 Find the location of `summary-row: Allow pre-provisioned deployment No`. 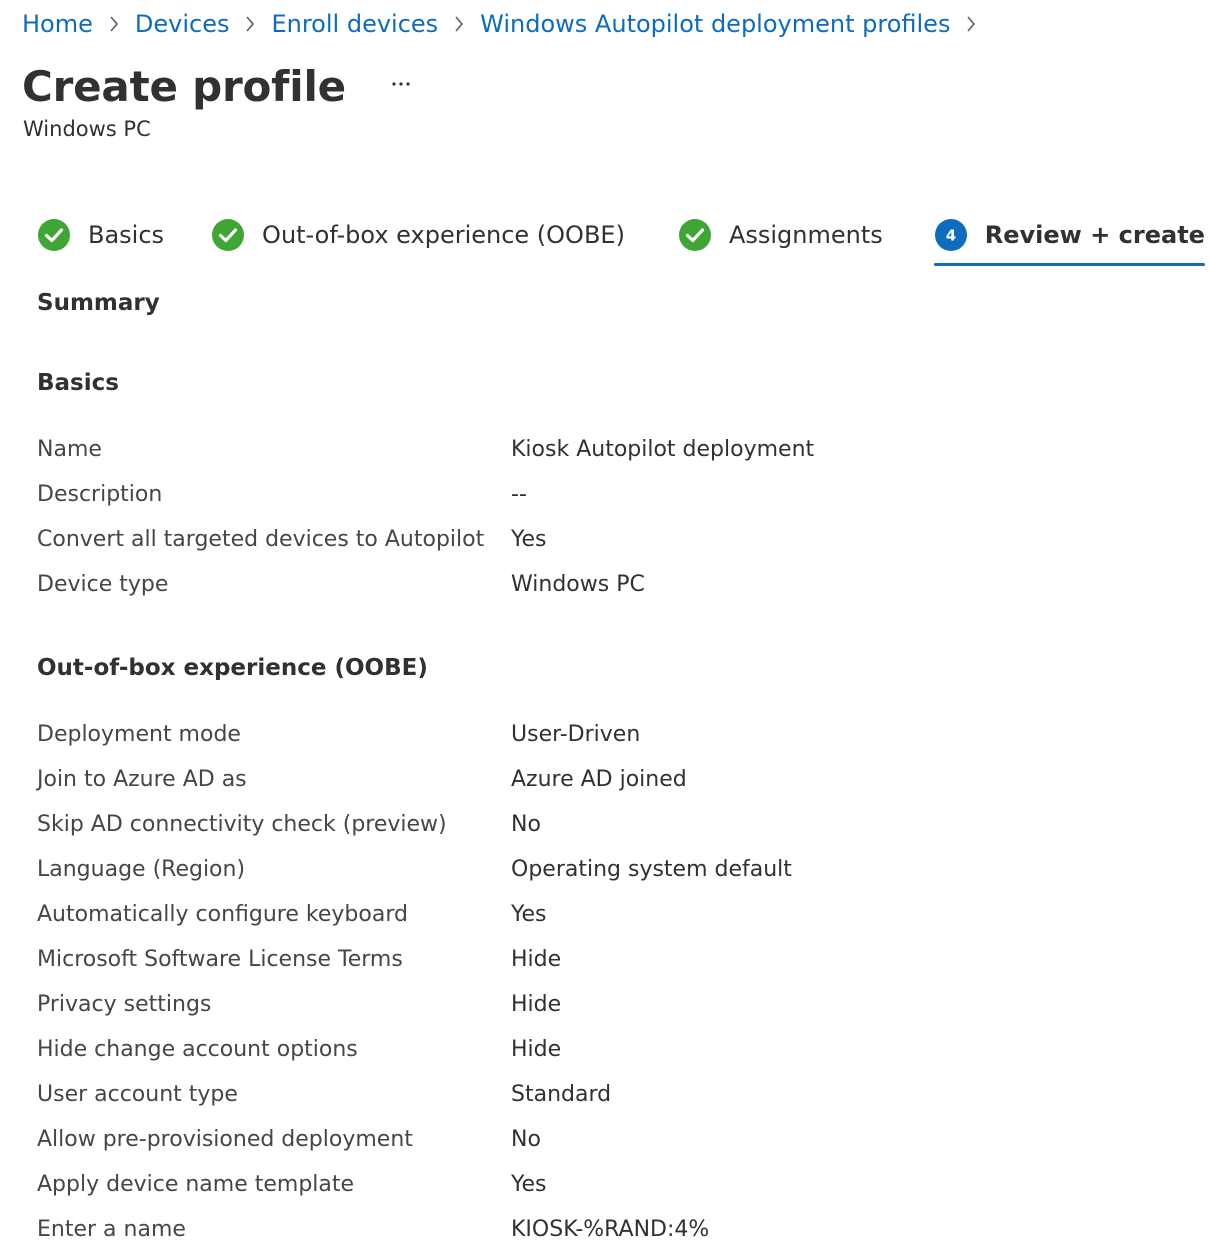

summary-row: Allow pre-provisioned deployment No is located at coordinates (587, 1139).